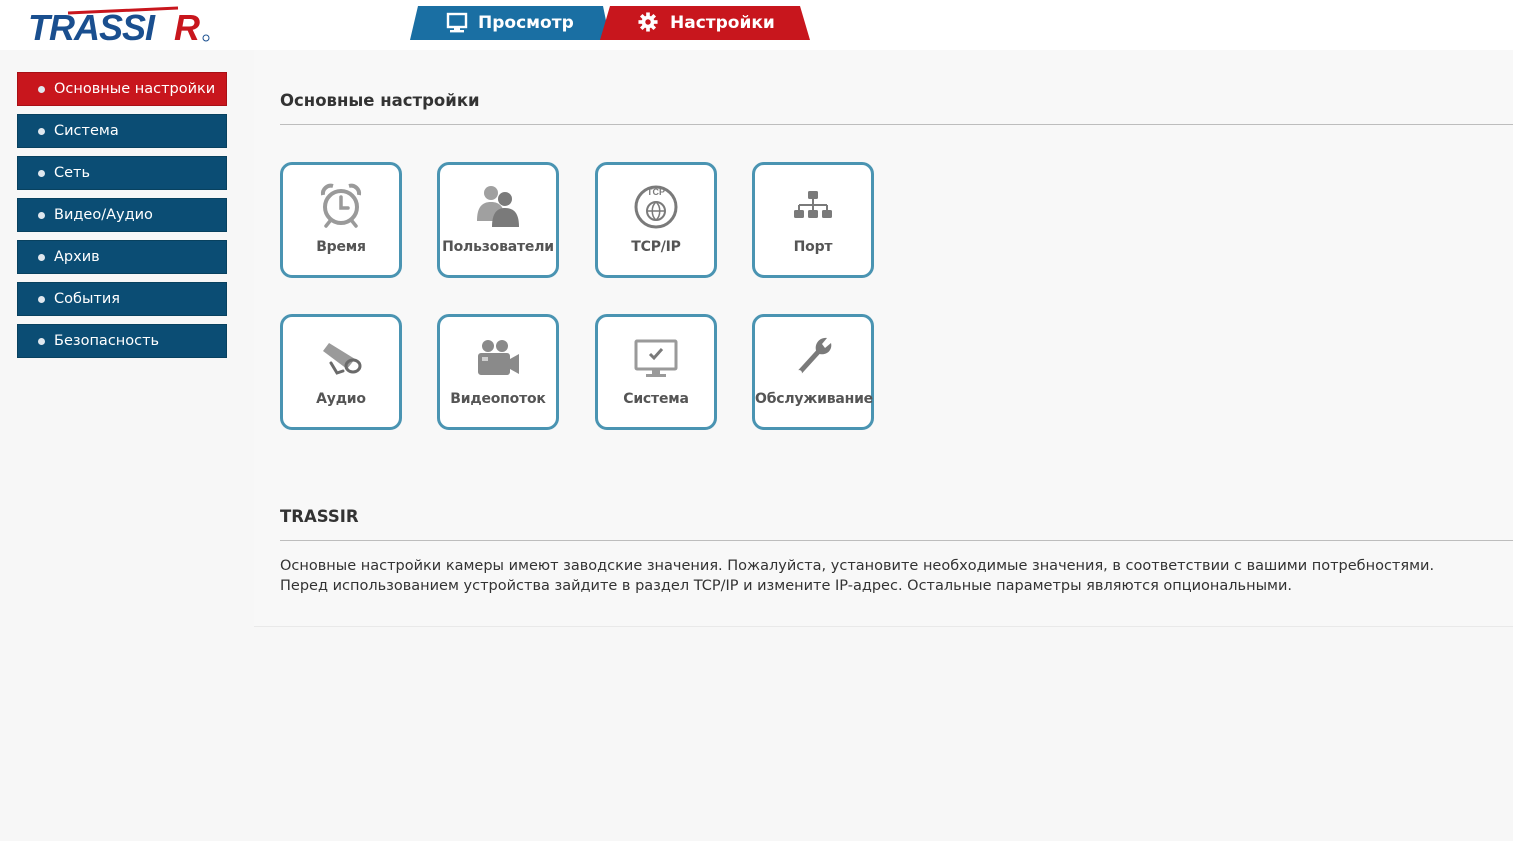  I want to click on sidebar-item-label: Основные настройки, so click(135, 89).